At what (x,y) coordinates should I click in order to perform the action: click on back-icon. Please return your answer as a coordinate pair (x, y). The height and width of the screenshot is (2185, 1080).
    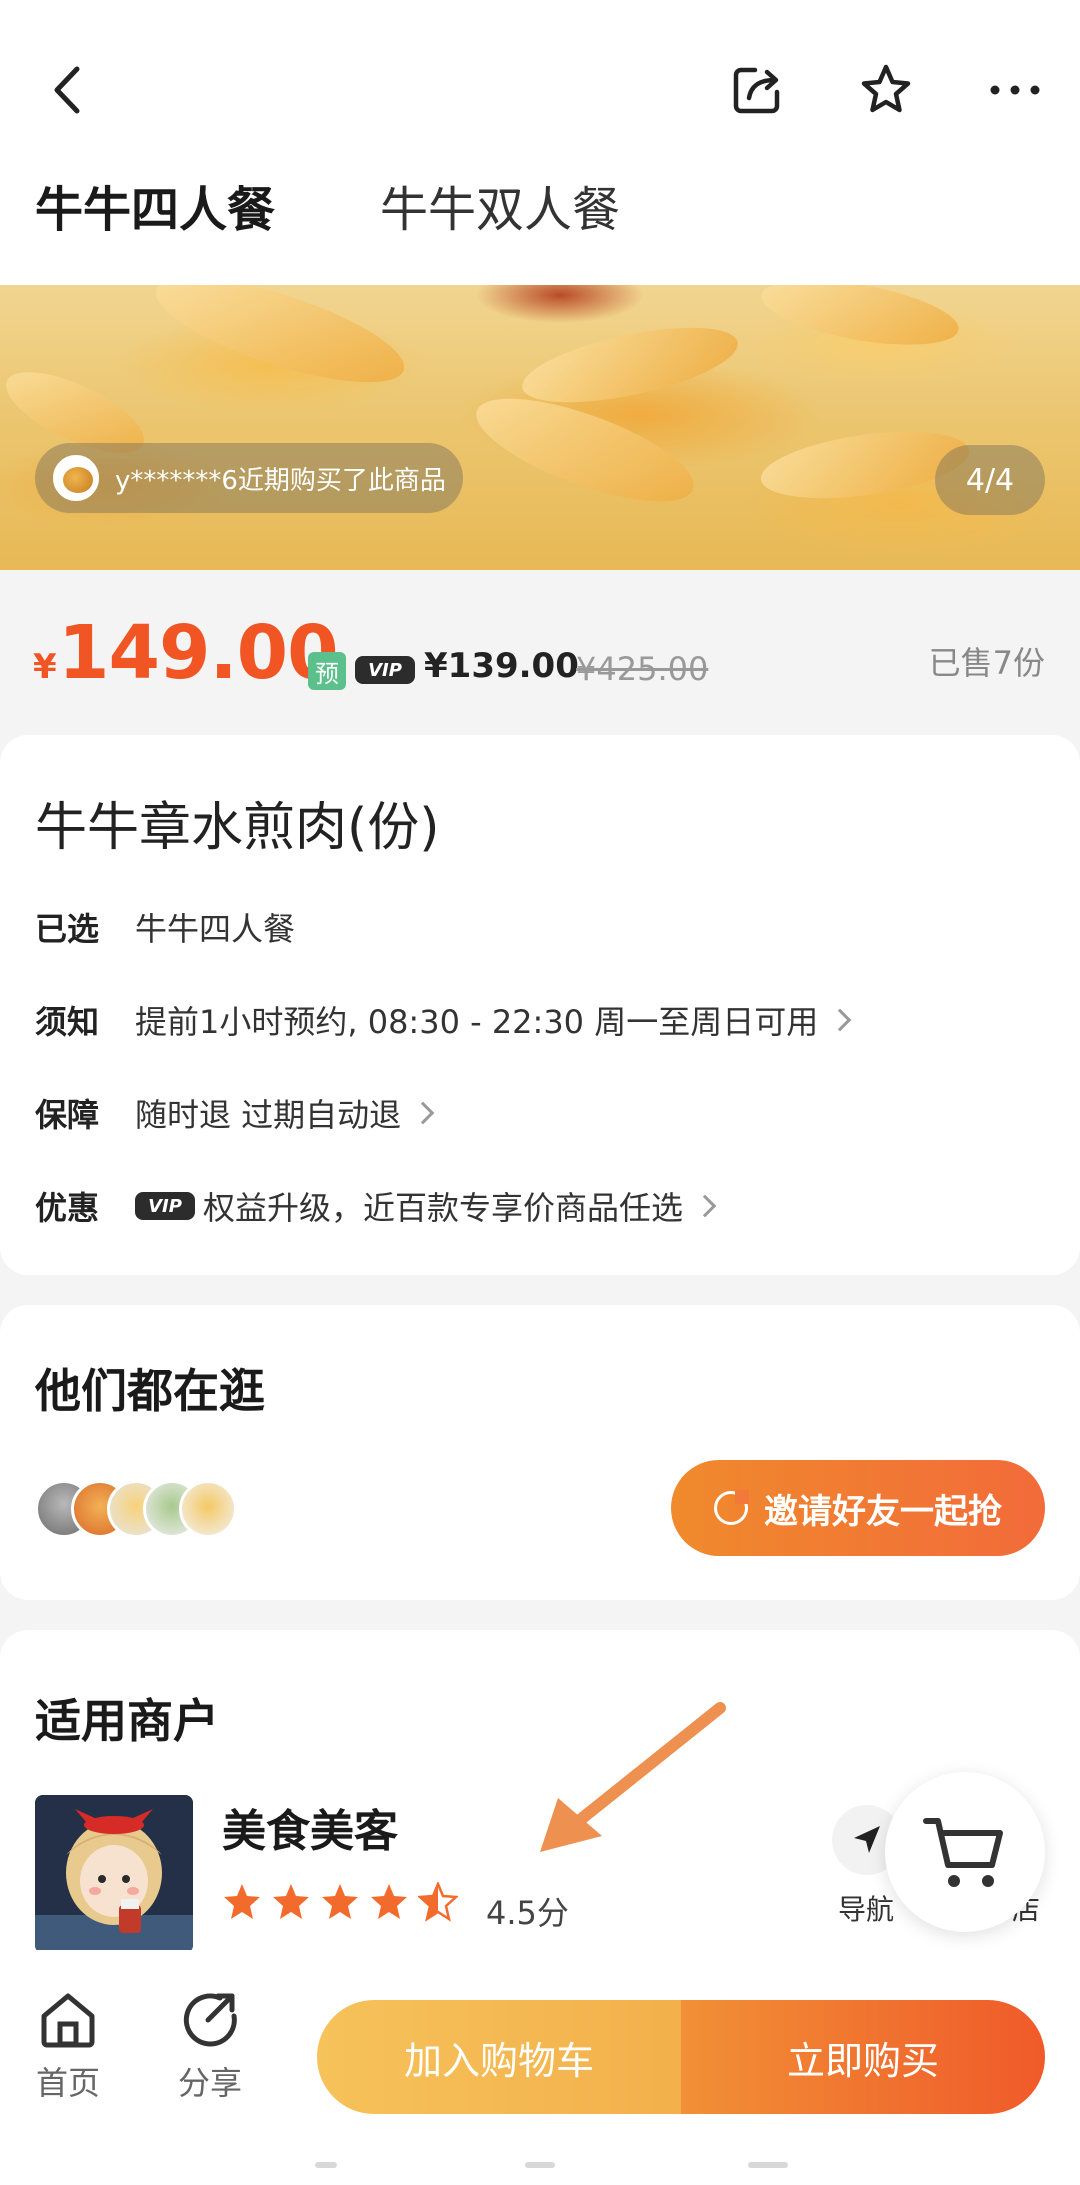
    Looking at the image, I should click on (67, 90).